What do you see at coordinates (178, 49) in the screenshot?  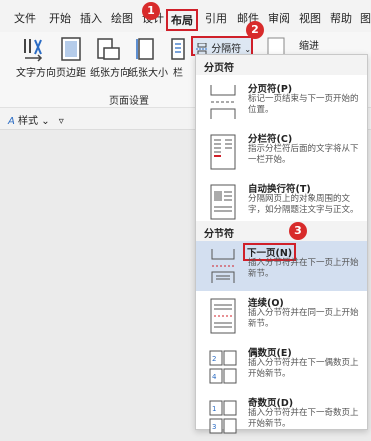 I see `columns-icon` at bounding box center [178, 49].